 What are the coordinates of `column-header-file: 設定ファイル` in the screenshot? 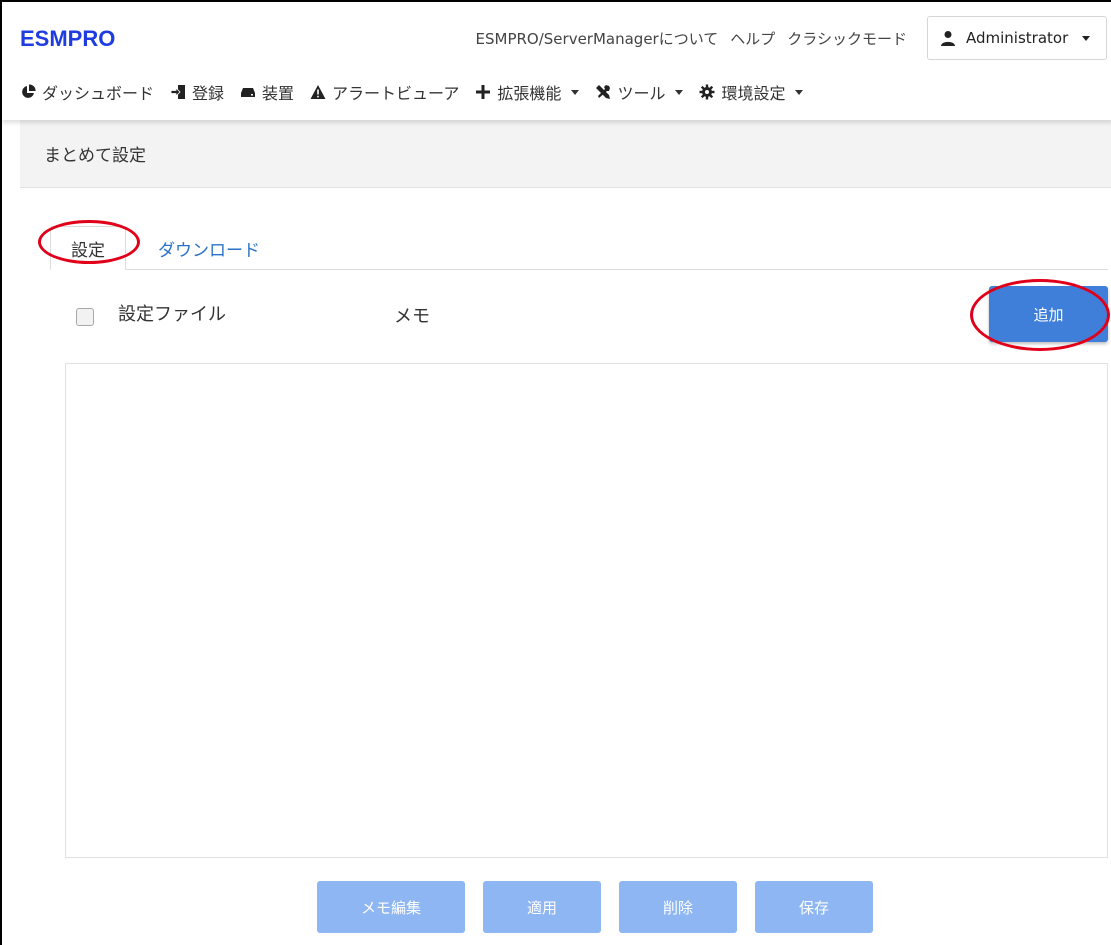 It's located at (172, 314).